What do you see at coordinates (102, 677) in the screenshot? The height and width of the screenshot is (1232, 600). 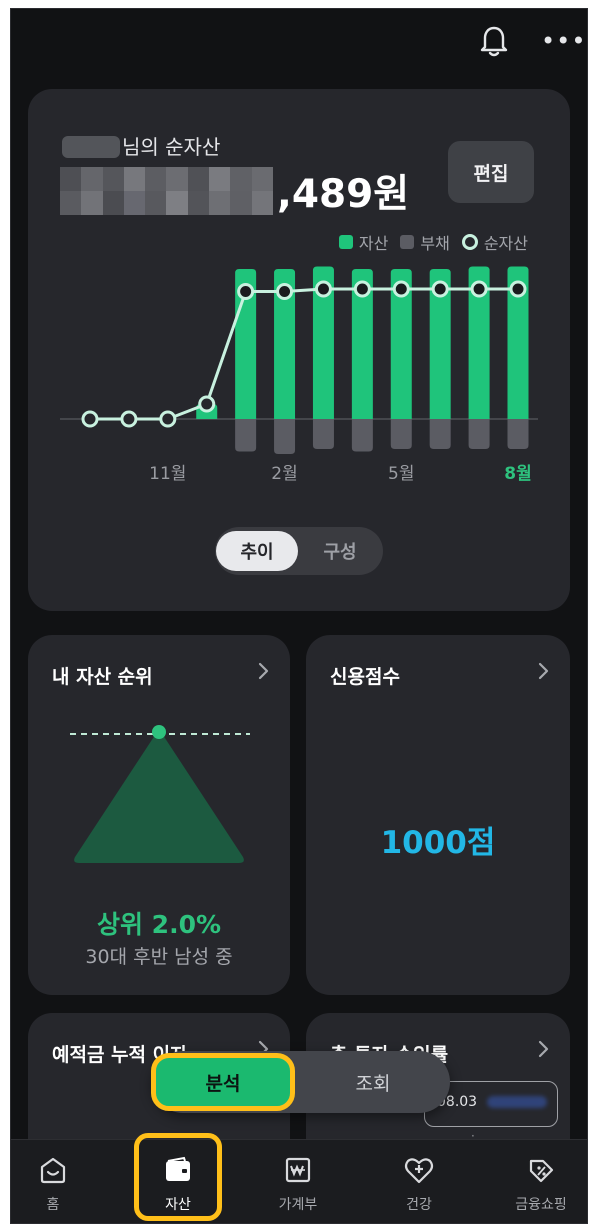 I see `rank-card-title: 내 자산 순위` at bounding box center [102, 677].